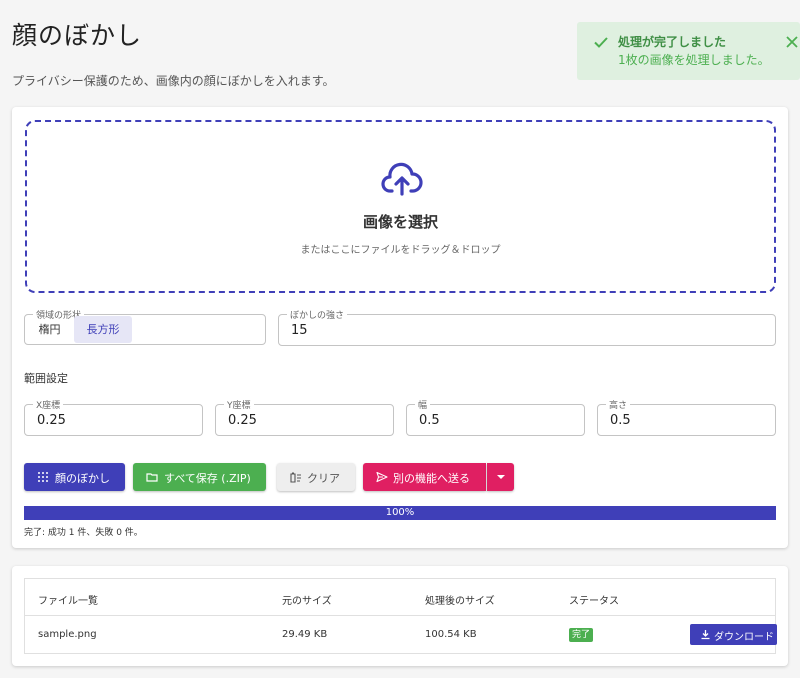 The width and height of the screenshot is (800, 678). Describe the element at coordinates (51, 420) in the screenshot. I see `x-coordinate-value: 0.25` at that location.